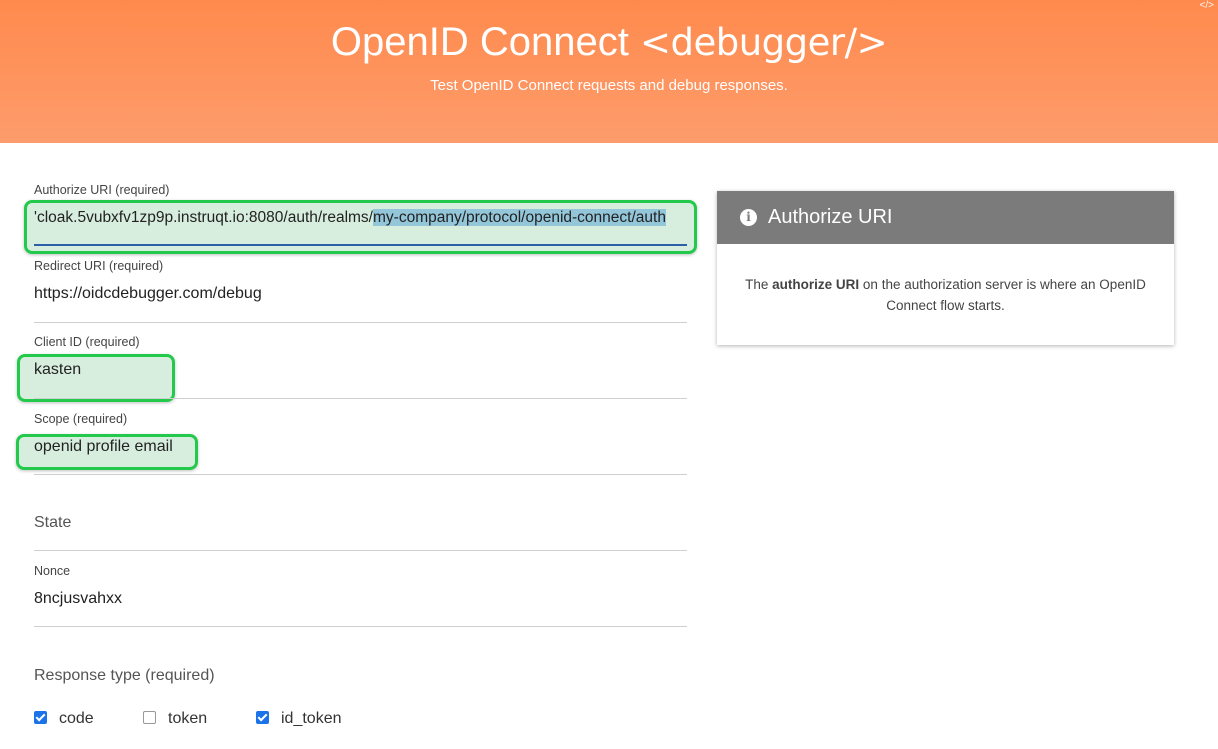  I want to click on id-token-checkbox, so click(262, 718).